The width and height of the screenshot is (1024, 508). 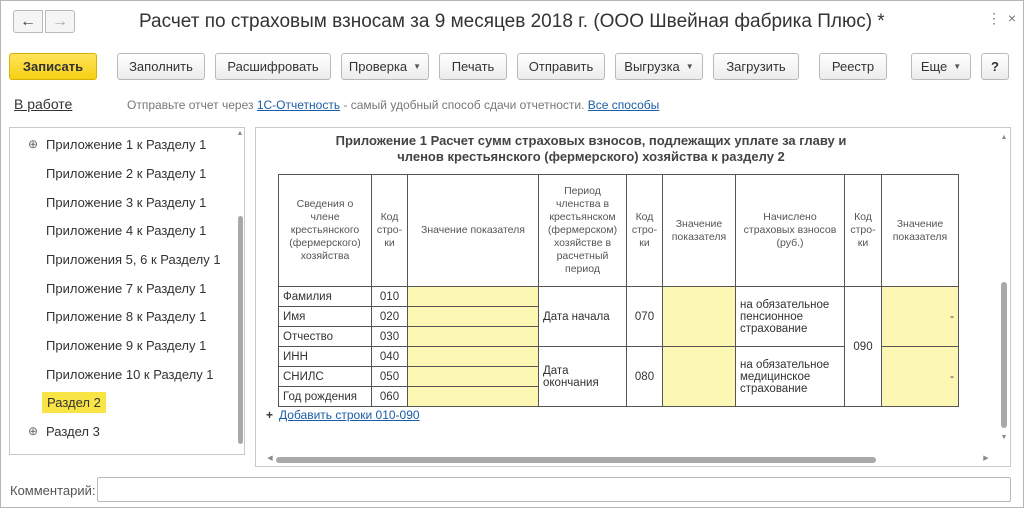 I want to click on more-actions-icon: ⋮, so click(x=994, y=18).